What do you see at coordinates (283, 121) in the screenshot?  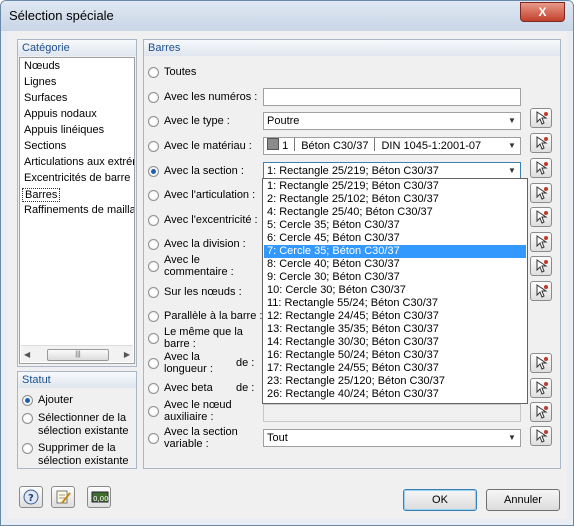 I see `type-select-value: Poutre` at bounding box center [283, 121].